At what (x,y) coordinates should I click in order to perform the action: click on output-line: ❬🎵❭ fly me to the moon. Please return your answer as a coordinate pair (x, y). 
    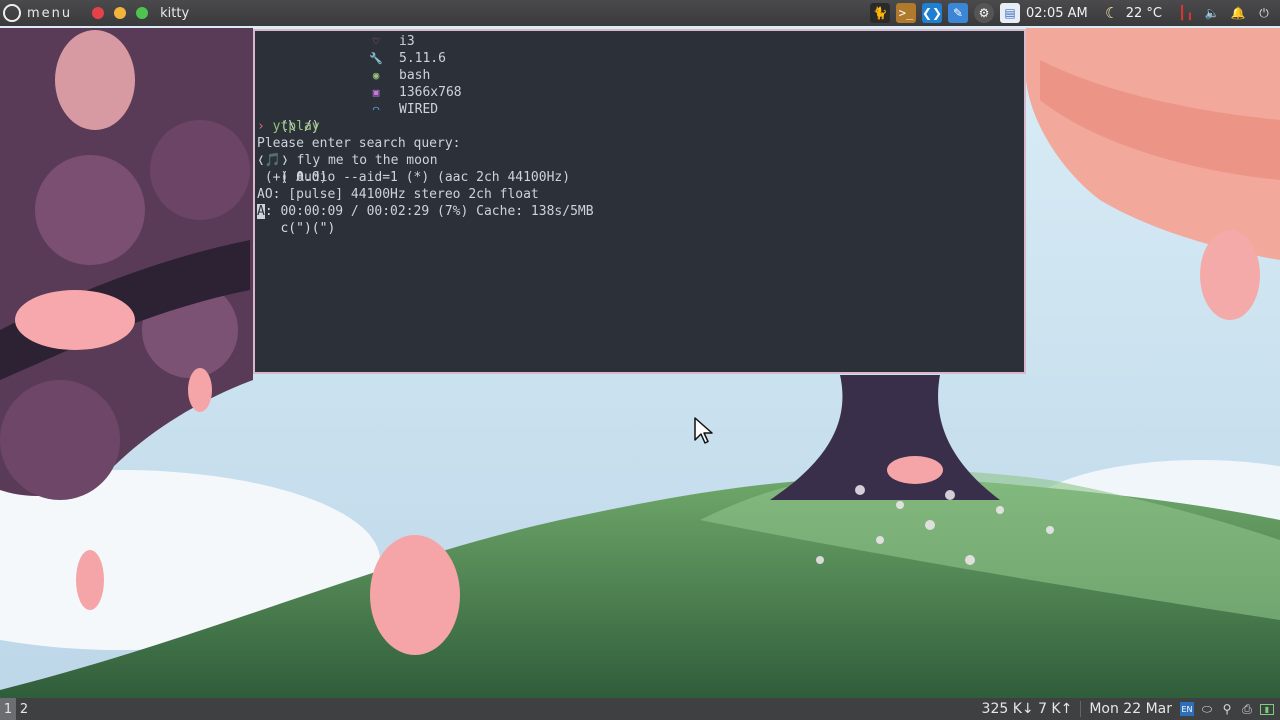
    Looking at the image, I should click on (347, 160).